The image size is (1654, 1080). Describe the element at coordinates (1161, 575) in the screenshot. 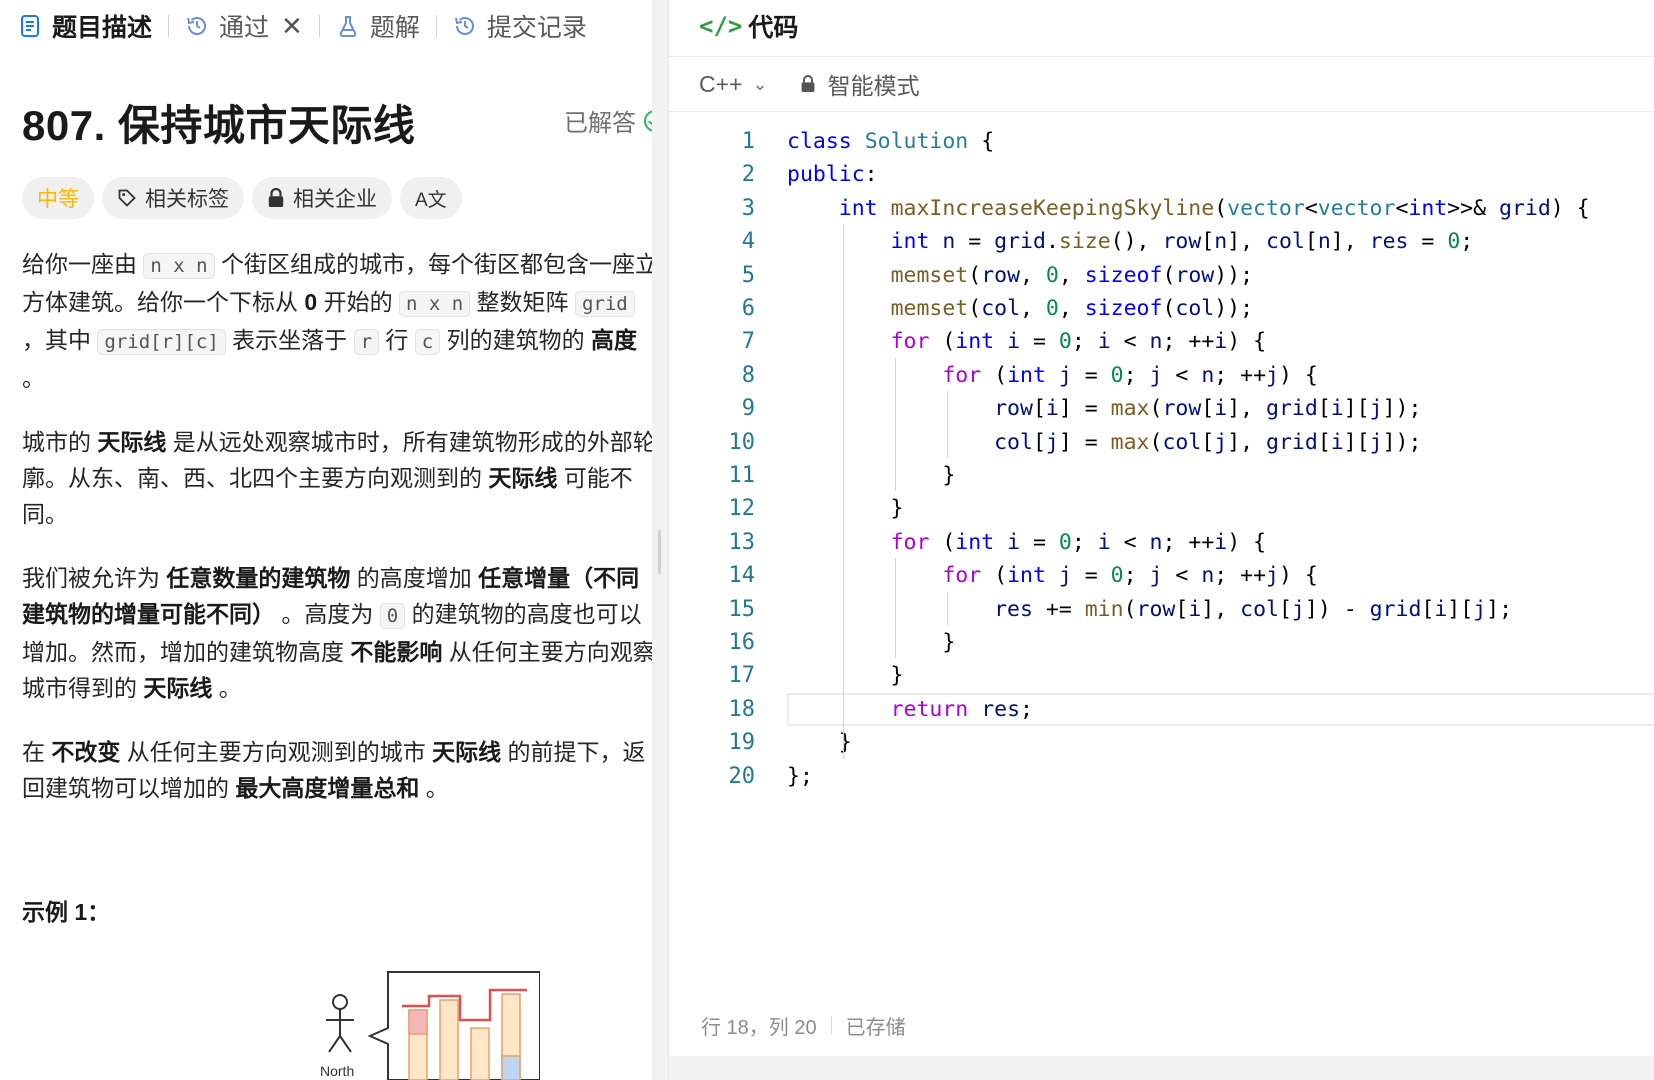

I see `code-line: 14 for (int j = 0; j < n; ++j) {` at that location.